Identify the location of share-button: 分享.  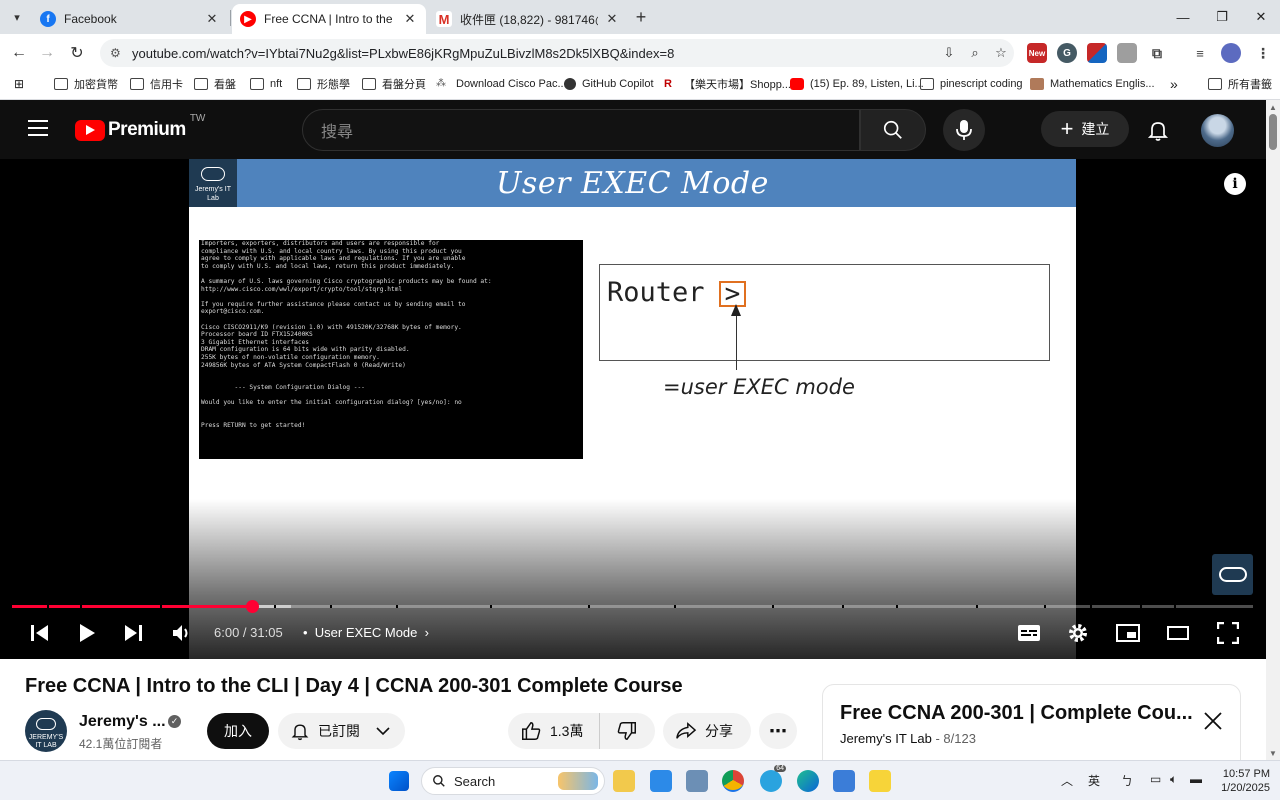
(707, 731).